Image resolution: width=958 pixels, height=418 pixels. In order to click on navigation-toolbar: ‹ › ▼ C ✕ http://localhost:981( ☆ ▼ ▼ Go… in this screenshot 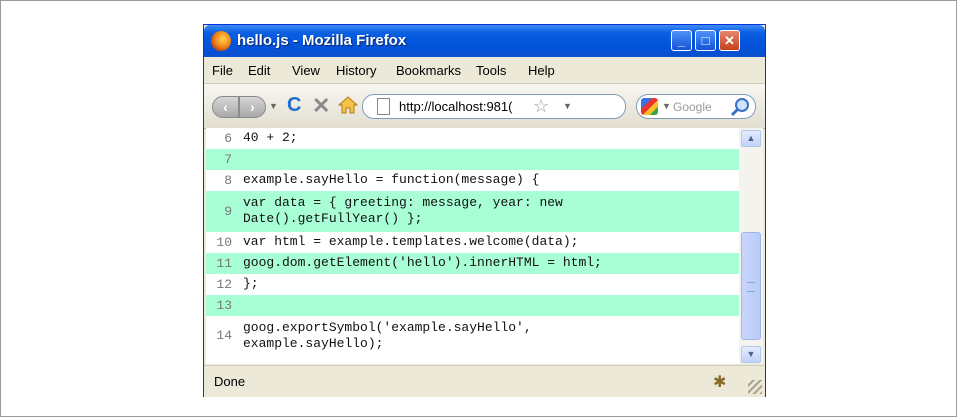, I will do `click(484, 106)`.